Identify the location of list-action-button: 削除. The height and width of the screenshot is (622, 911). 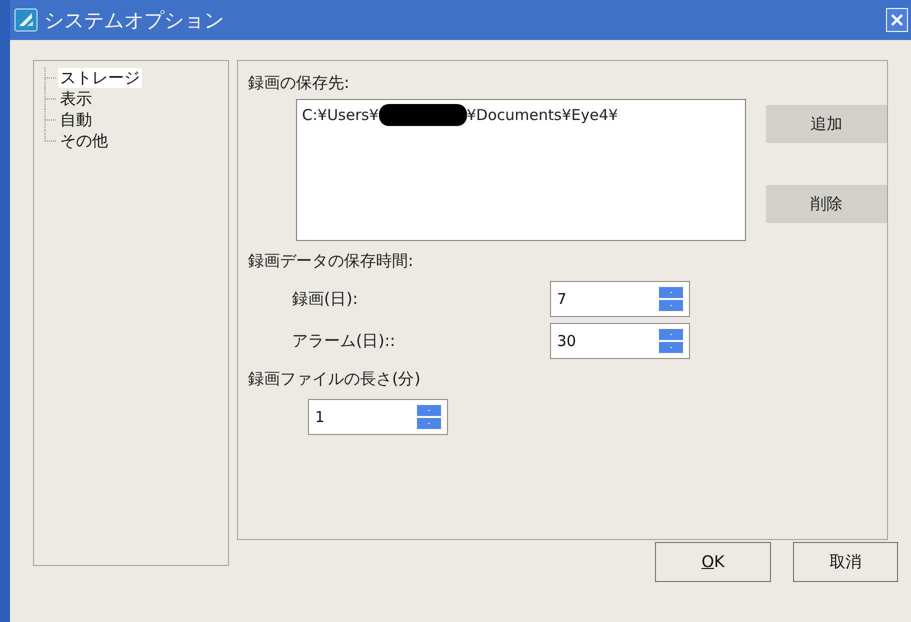
(826, 204).